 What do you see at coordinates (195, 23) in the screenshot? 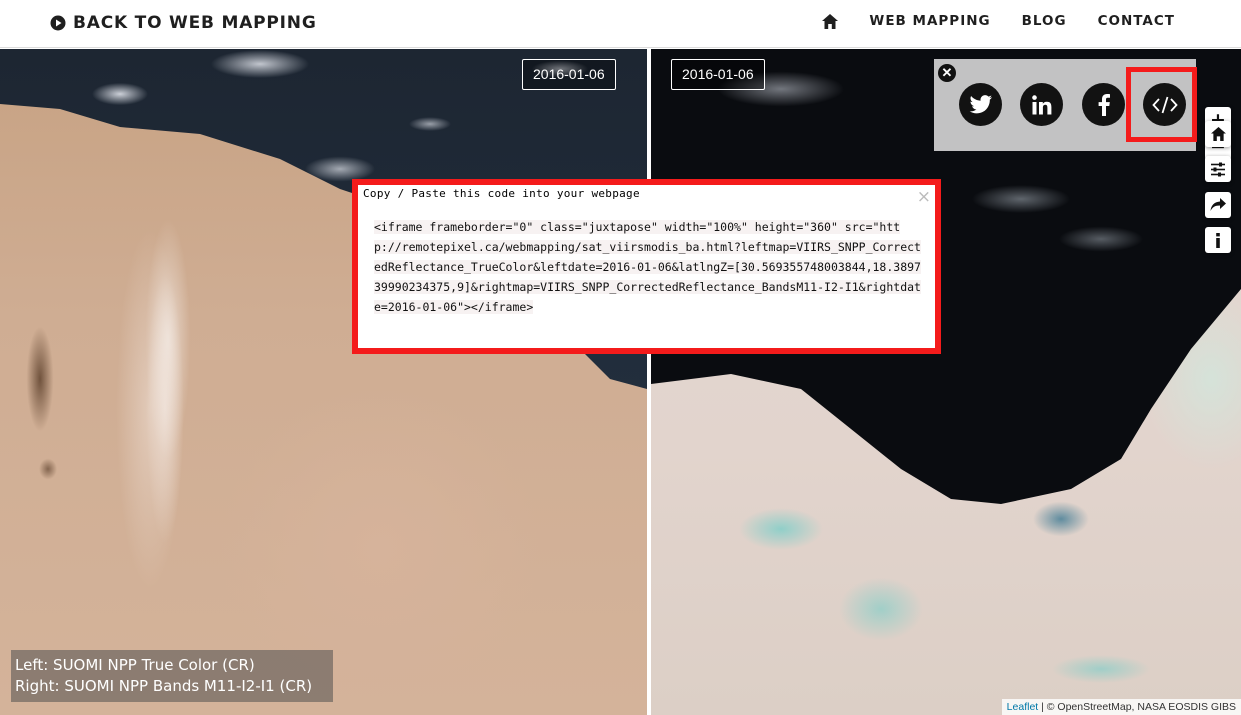
I see `back-link-label: BACK TO WEB MAPPING` at bounding box center [195, 23].